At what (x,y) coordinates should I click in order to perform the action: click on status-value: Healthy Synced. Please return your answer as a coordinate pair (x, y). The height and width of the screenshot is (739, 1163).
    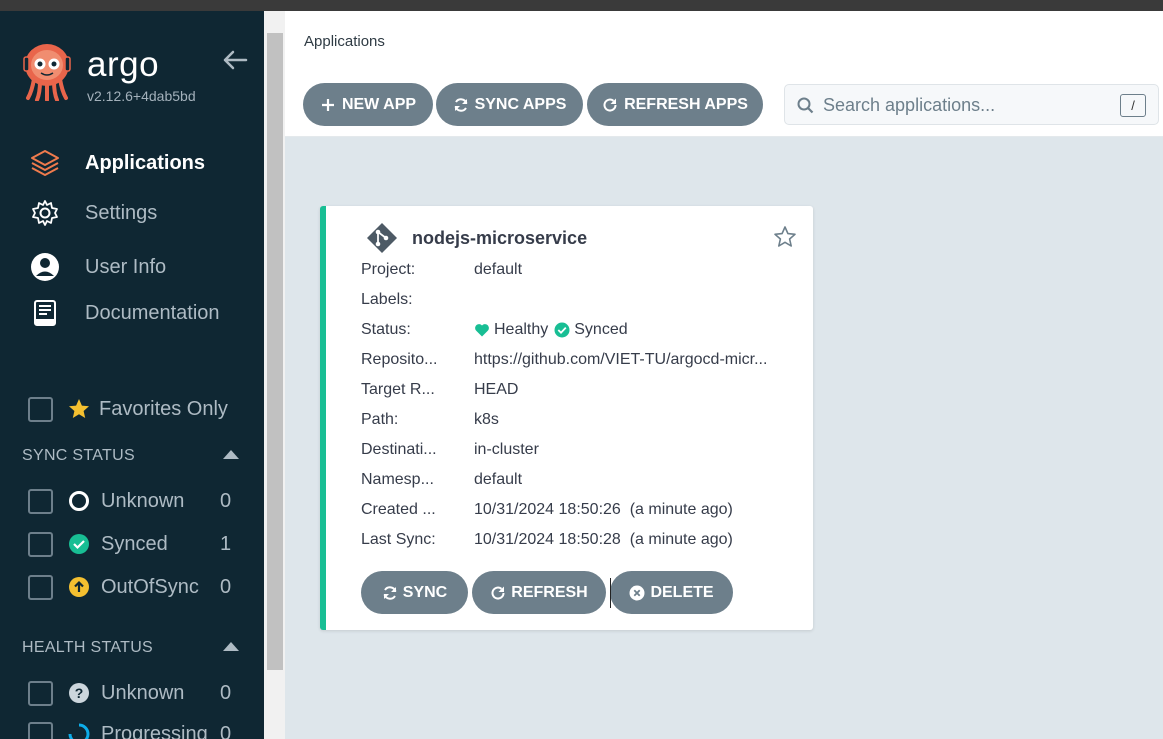
    Looking at the image, I should click on (551, 330).